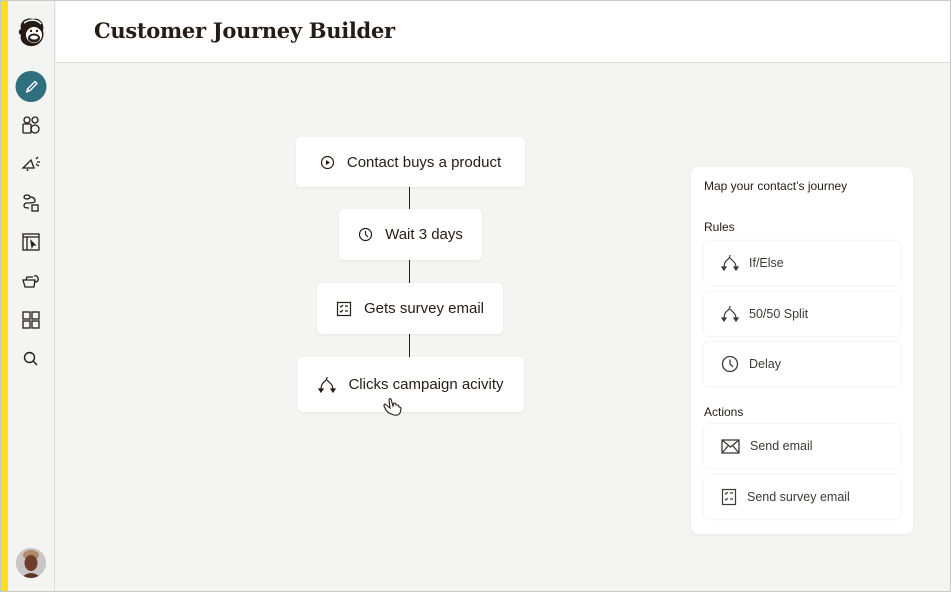 The width and height of the screenshot is (951, 592). I want to click on megaphone-icon, so click(30, 164).